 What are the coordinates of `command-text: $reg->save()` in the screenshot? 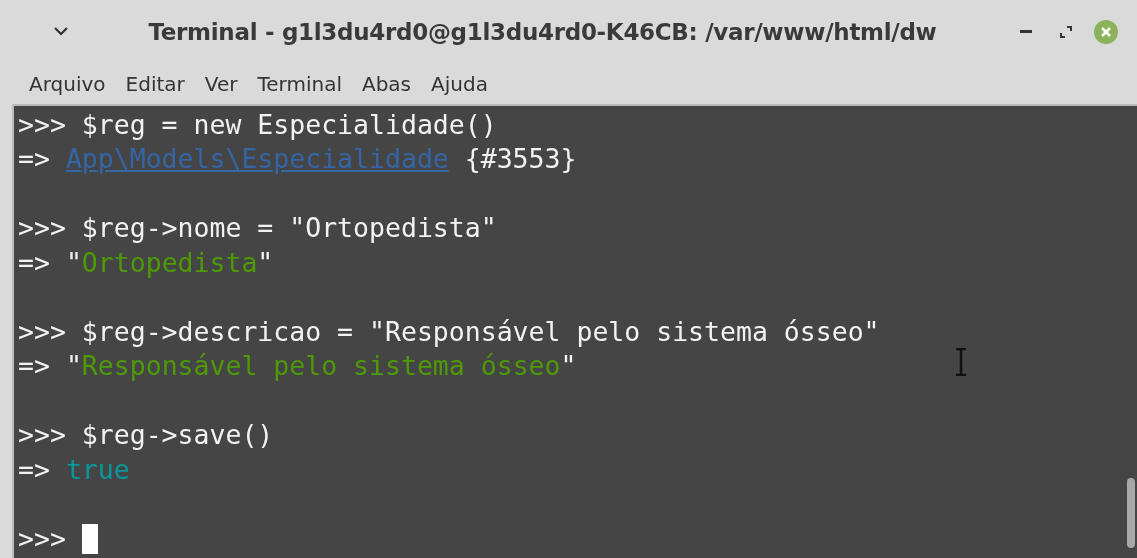 It's located at (177, 434).